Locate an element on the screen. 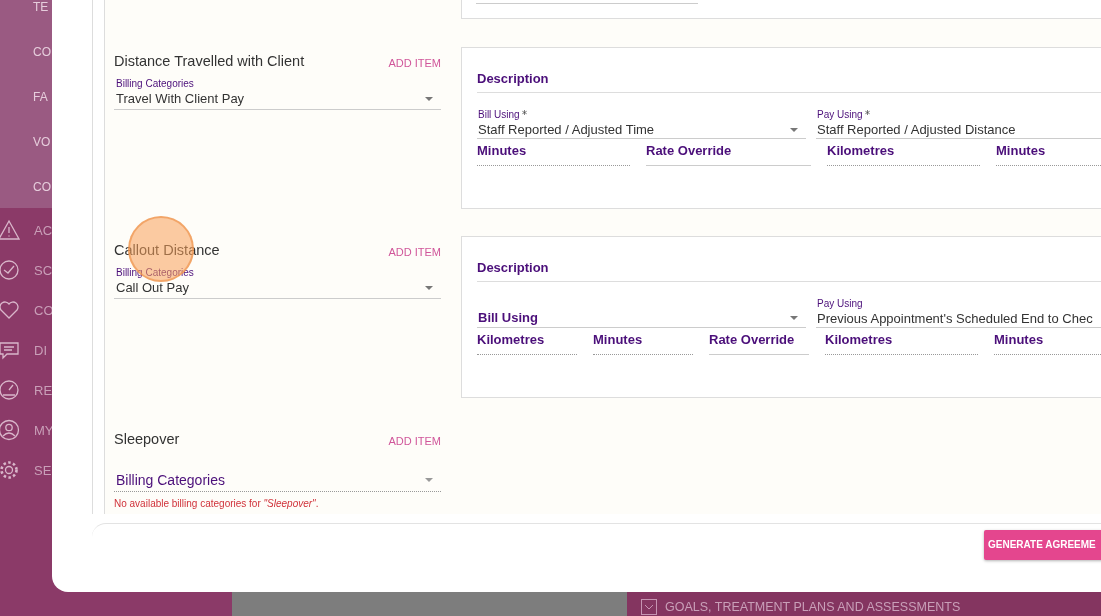 The height and width of the screenshot is (616, 1101). pay-using-select: Pay Using Previous Appointment's Scheduled End to Chec is located at coordinates (958, 313).